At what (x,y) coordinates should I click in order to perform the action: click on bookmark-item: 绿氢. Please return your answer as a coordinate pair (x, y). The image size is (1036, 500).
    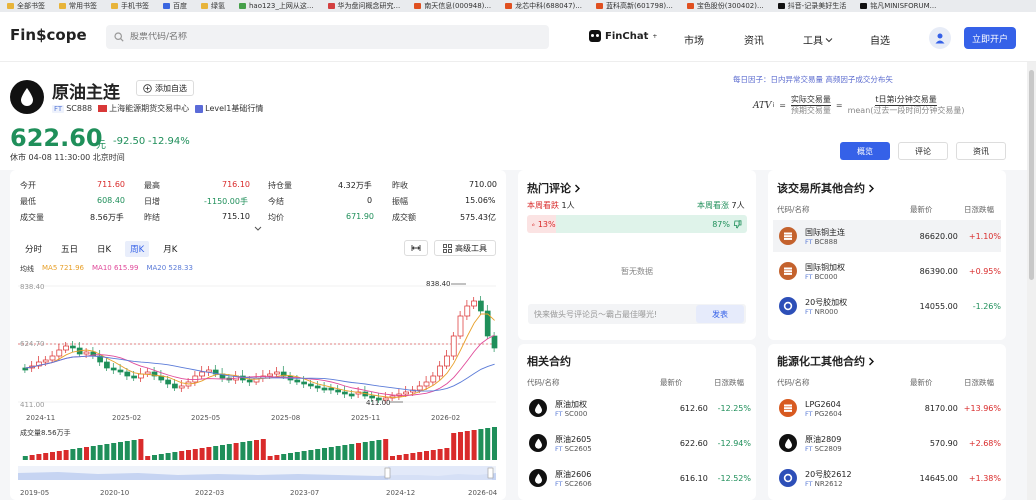
    Looking at the image, I should click on (213, 6).